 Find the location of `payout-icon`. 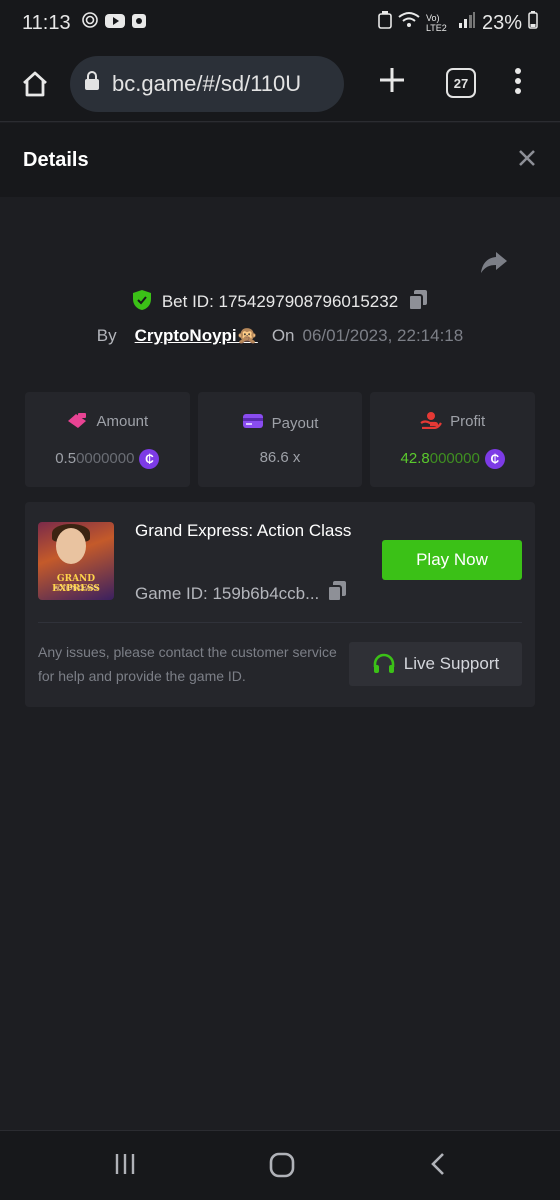

payout-icon is located at coordinates (253, 423).